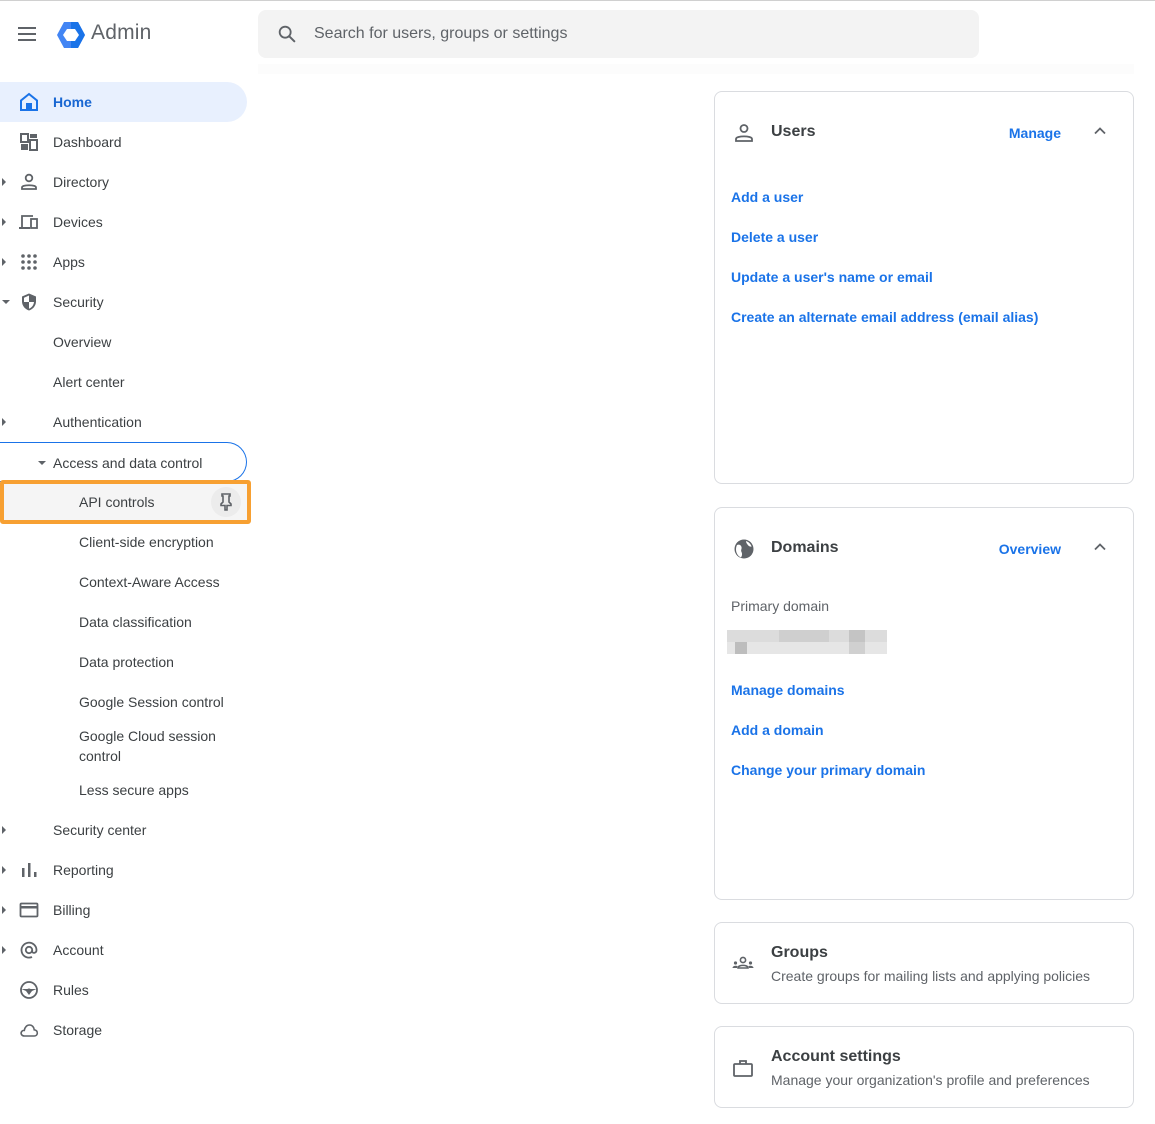 Image resolution: width=1155 pixels, height=1124 pixels. I want to click on apps-grid-icon, so click(29, 262).